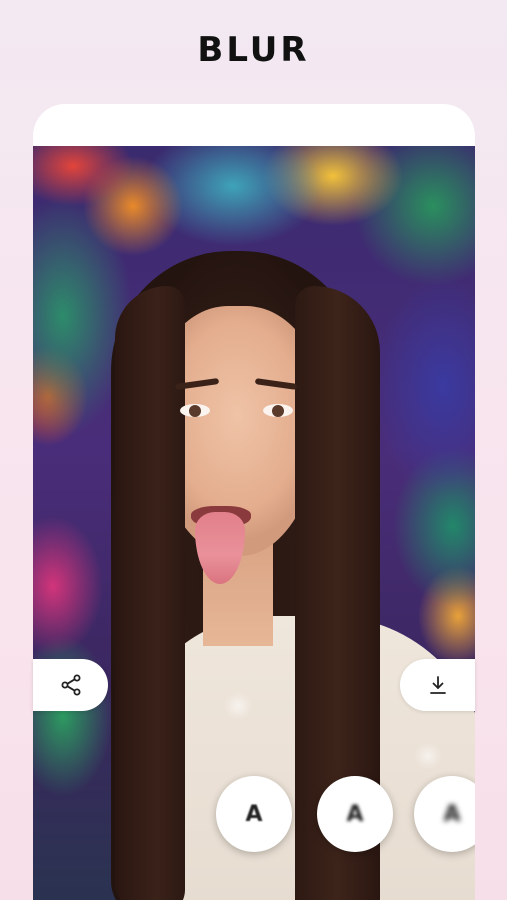 The width and height of the screenshot is (507, 900). I want to click on blur-level-1-button: A, so click(254, 814).